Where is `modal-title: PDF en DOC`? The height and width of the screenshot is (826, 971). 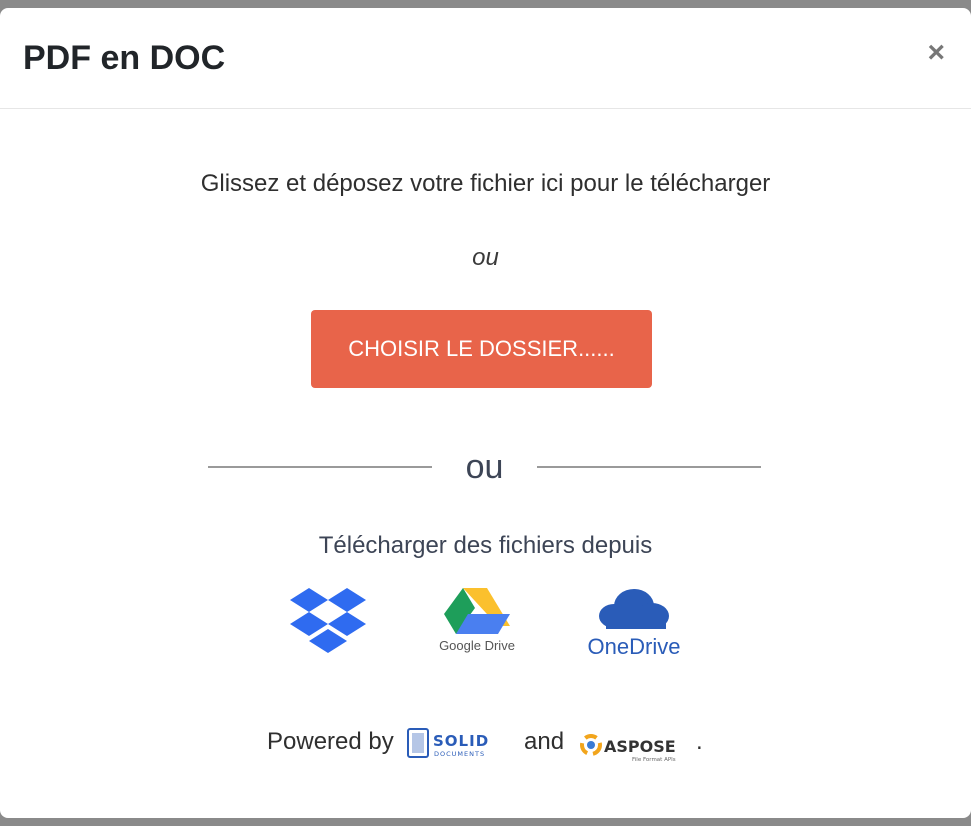 modal-title: PDF en DOC is located at coordinates (124, 58).